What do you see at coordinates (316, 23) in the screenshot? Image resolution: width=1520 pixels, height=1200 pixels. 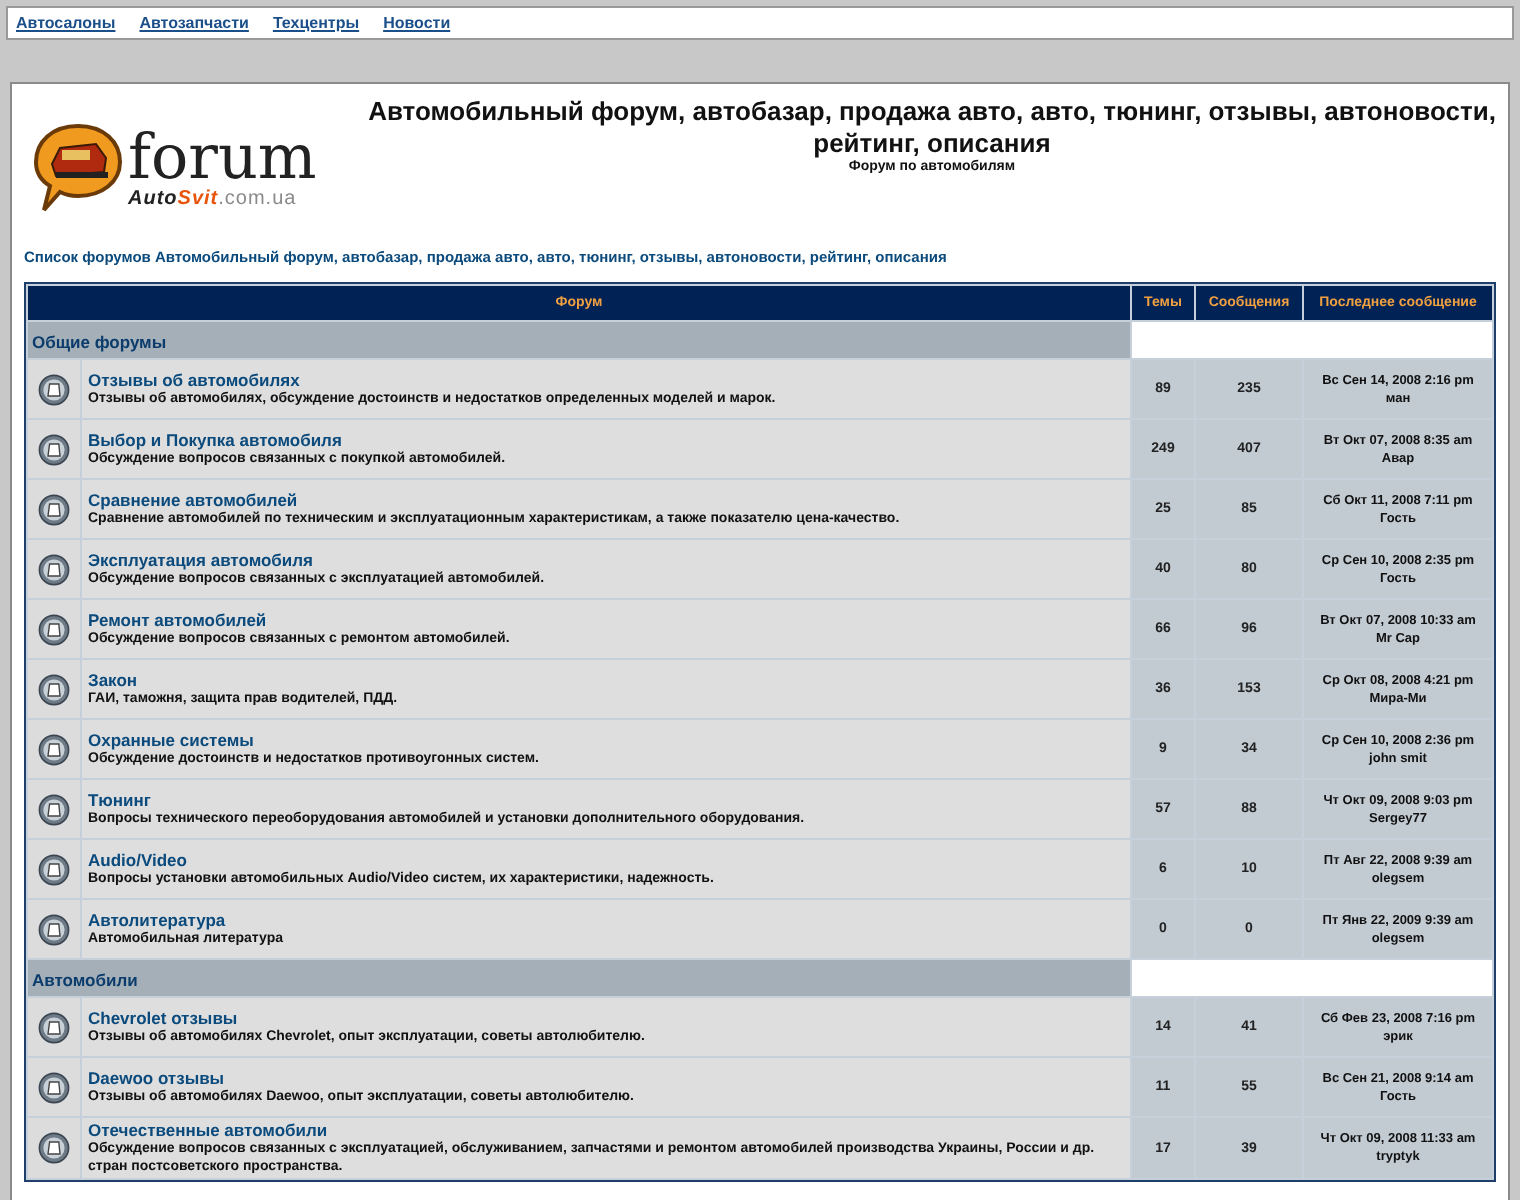 I see `top-link: Техцентры` at bounding box center [316, 23].